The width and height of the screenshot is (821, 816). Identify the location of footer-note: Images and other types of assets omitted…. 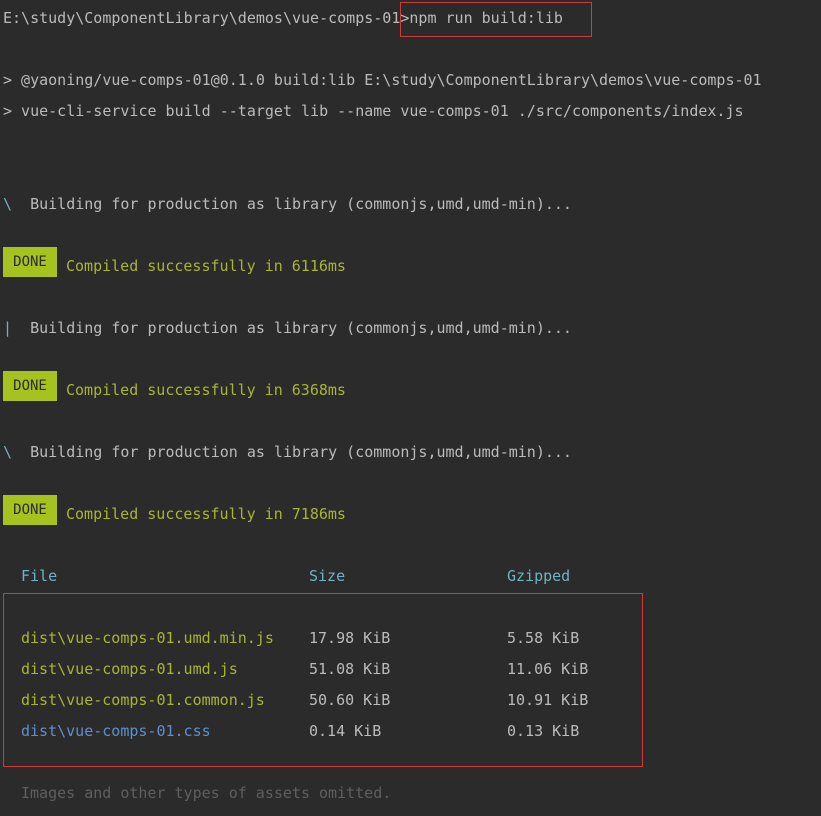
(206, 793).